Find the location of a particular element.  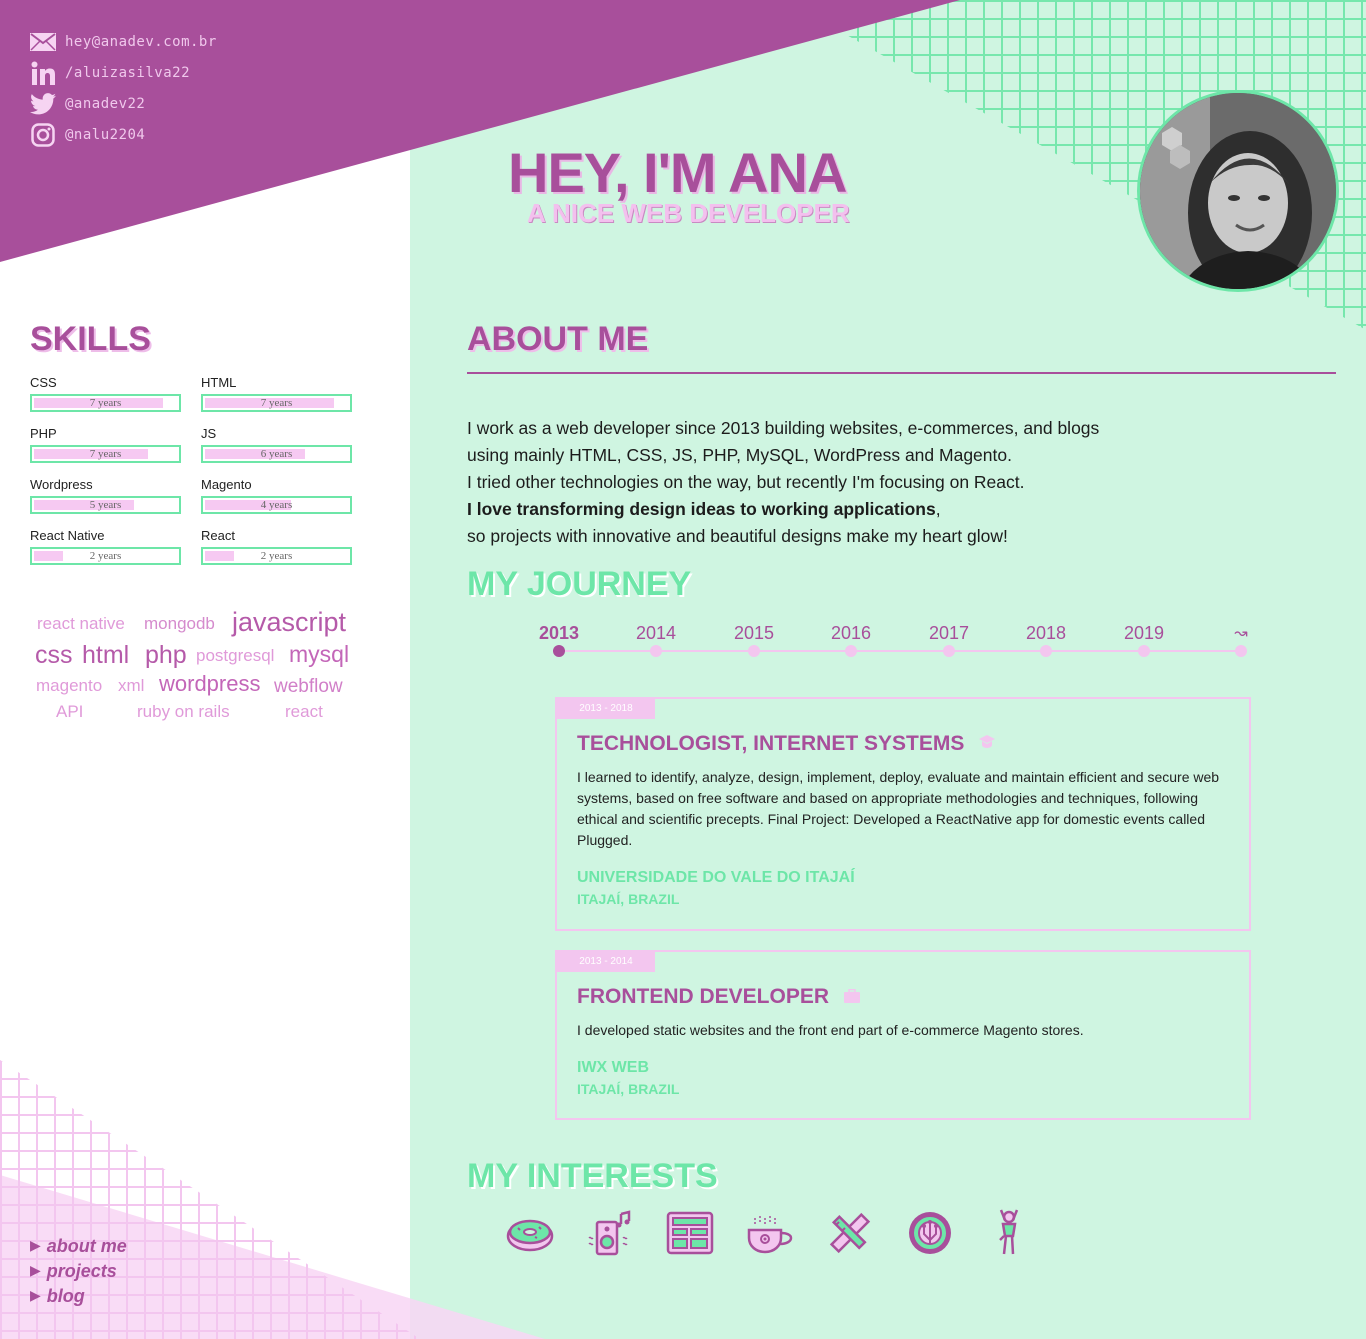

card-title-text: TECHNOLOGIST, INTERNET SYSTEMS is located at coordinates (771, 743).